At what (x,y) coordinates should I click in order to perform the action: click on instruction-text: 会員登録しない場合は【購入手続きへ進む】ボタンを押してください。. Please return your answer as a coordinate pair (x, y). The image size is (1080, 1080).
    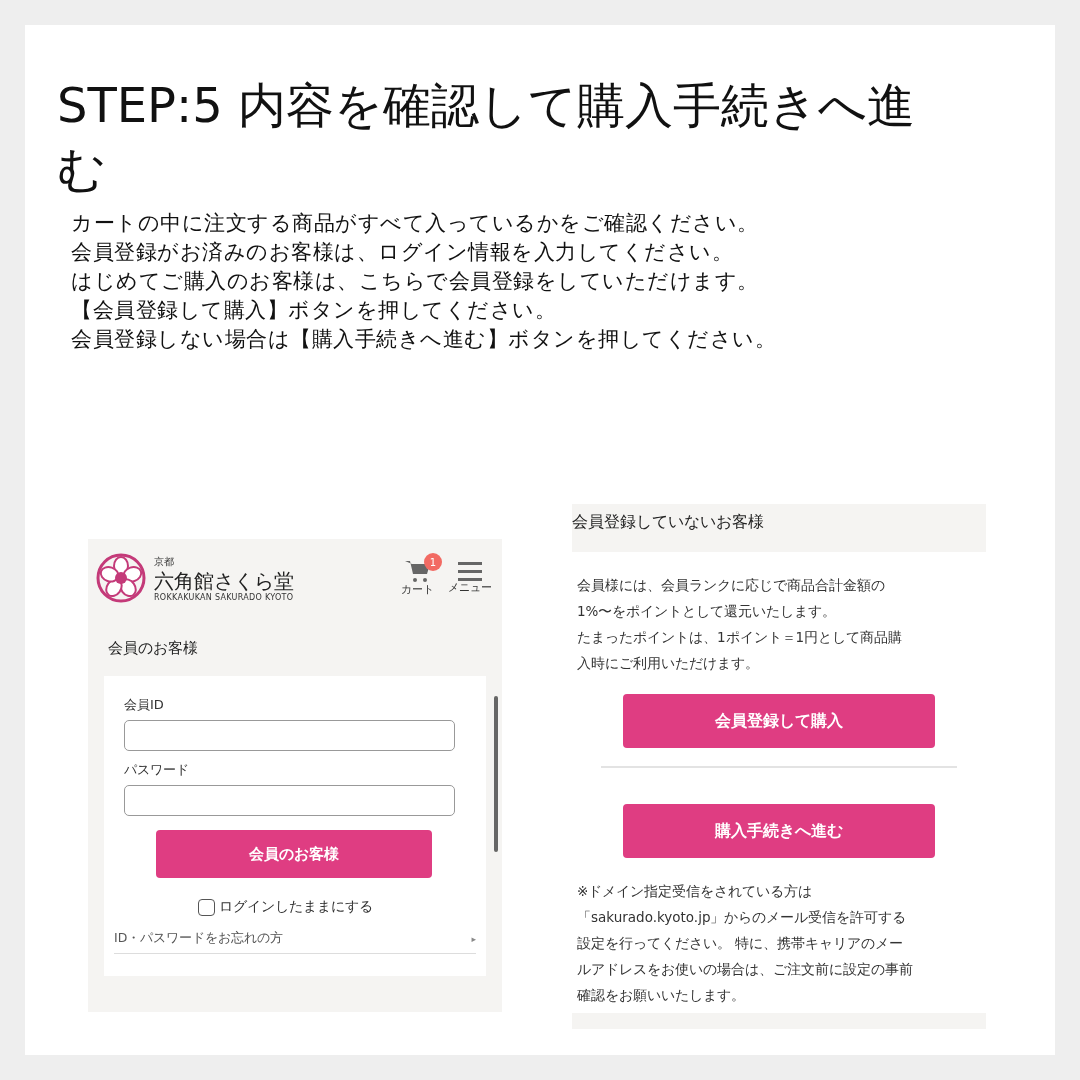
    Looking at the image, I should click on (424, 339).